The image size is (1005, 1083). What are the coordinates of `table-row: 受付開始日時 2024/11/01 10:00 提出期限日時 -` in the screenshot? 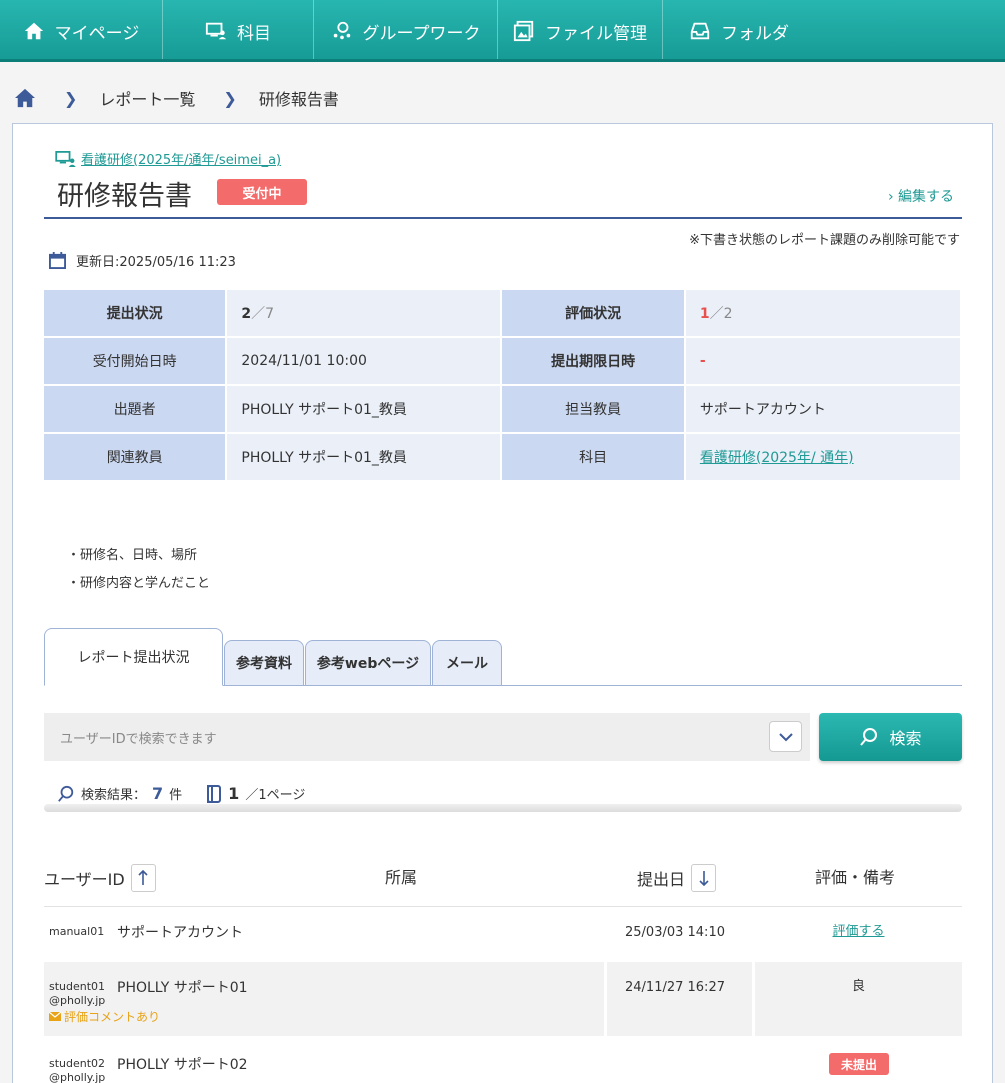 It's located at (503, 361).